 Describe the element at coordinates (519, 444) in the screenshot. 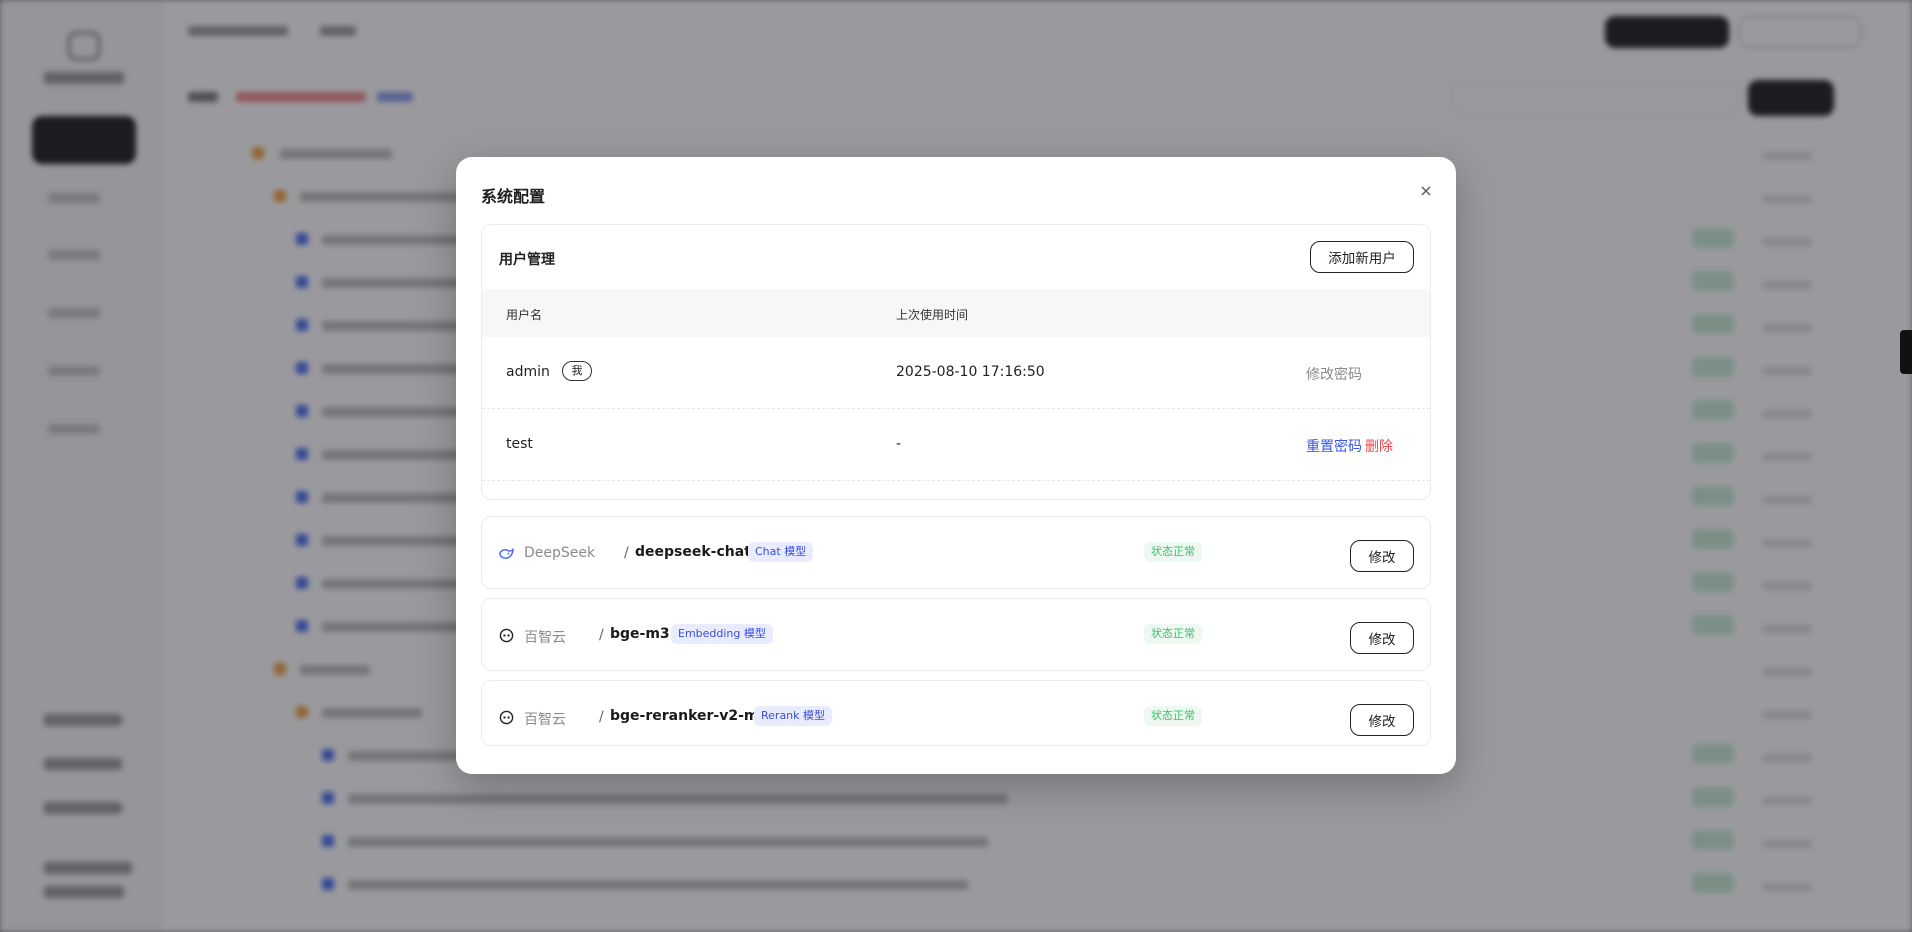

I see `username-cell: test` at that location.